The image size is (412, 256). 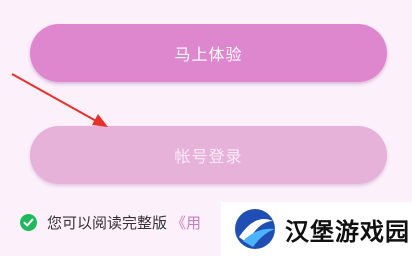 I want to click on user-agreement-link: 《用, so click(x=186, y=222).